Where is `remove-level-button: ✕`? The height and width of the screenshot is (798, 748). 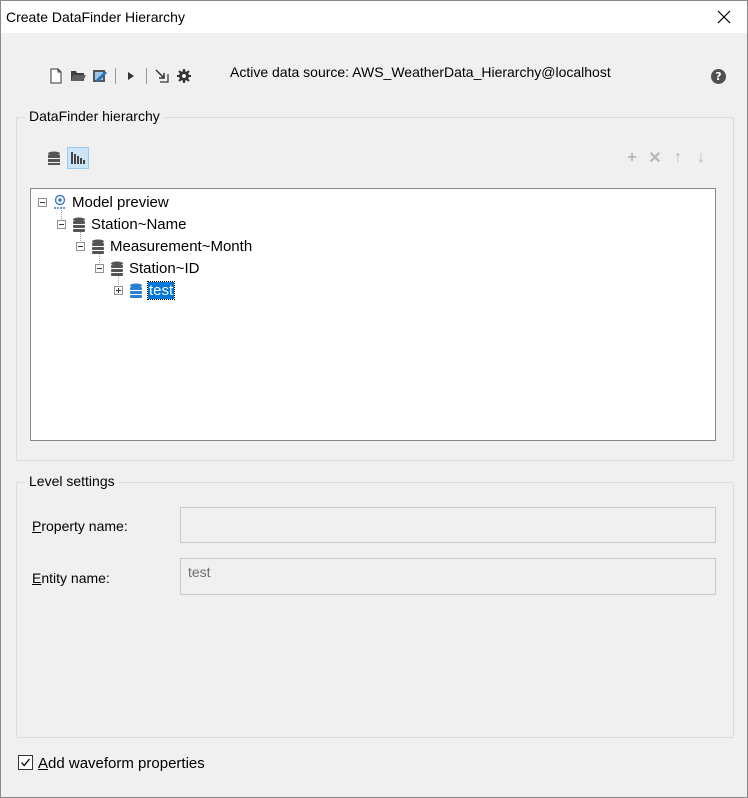 remove-level-button: ✕ is located at coordinates (655, 158).